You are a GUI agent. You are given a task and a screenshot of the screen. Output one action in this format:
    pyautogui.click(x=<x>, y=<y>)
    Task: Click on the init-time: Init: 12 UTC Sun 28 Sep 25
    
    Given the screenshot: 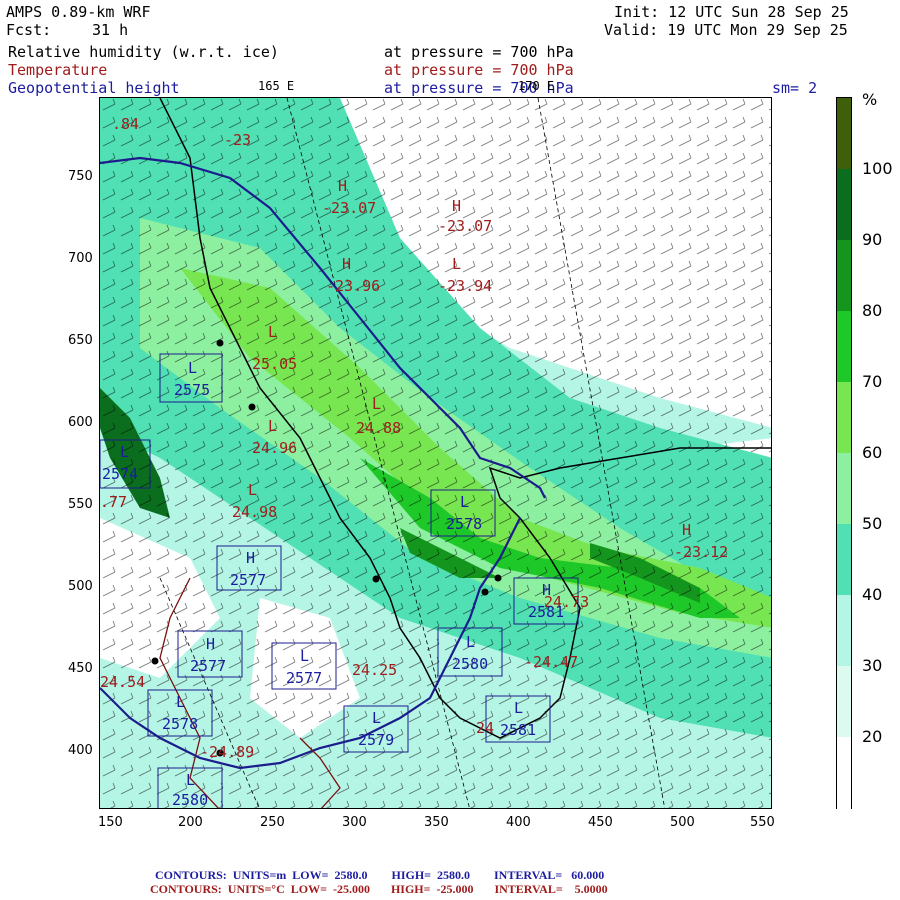 What is the action you would take?
    pyautogui.click(x=731, y=12)
    